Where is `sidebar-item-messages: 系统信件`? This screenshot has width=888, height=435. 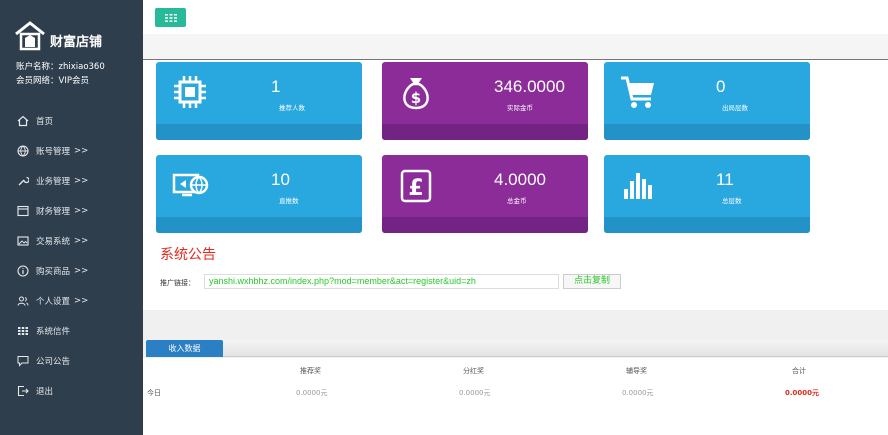
sidebar-item-messages: 系统信件 is located at coordinates (71, 331).